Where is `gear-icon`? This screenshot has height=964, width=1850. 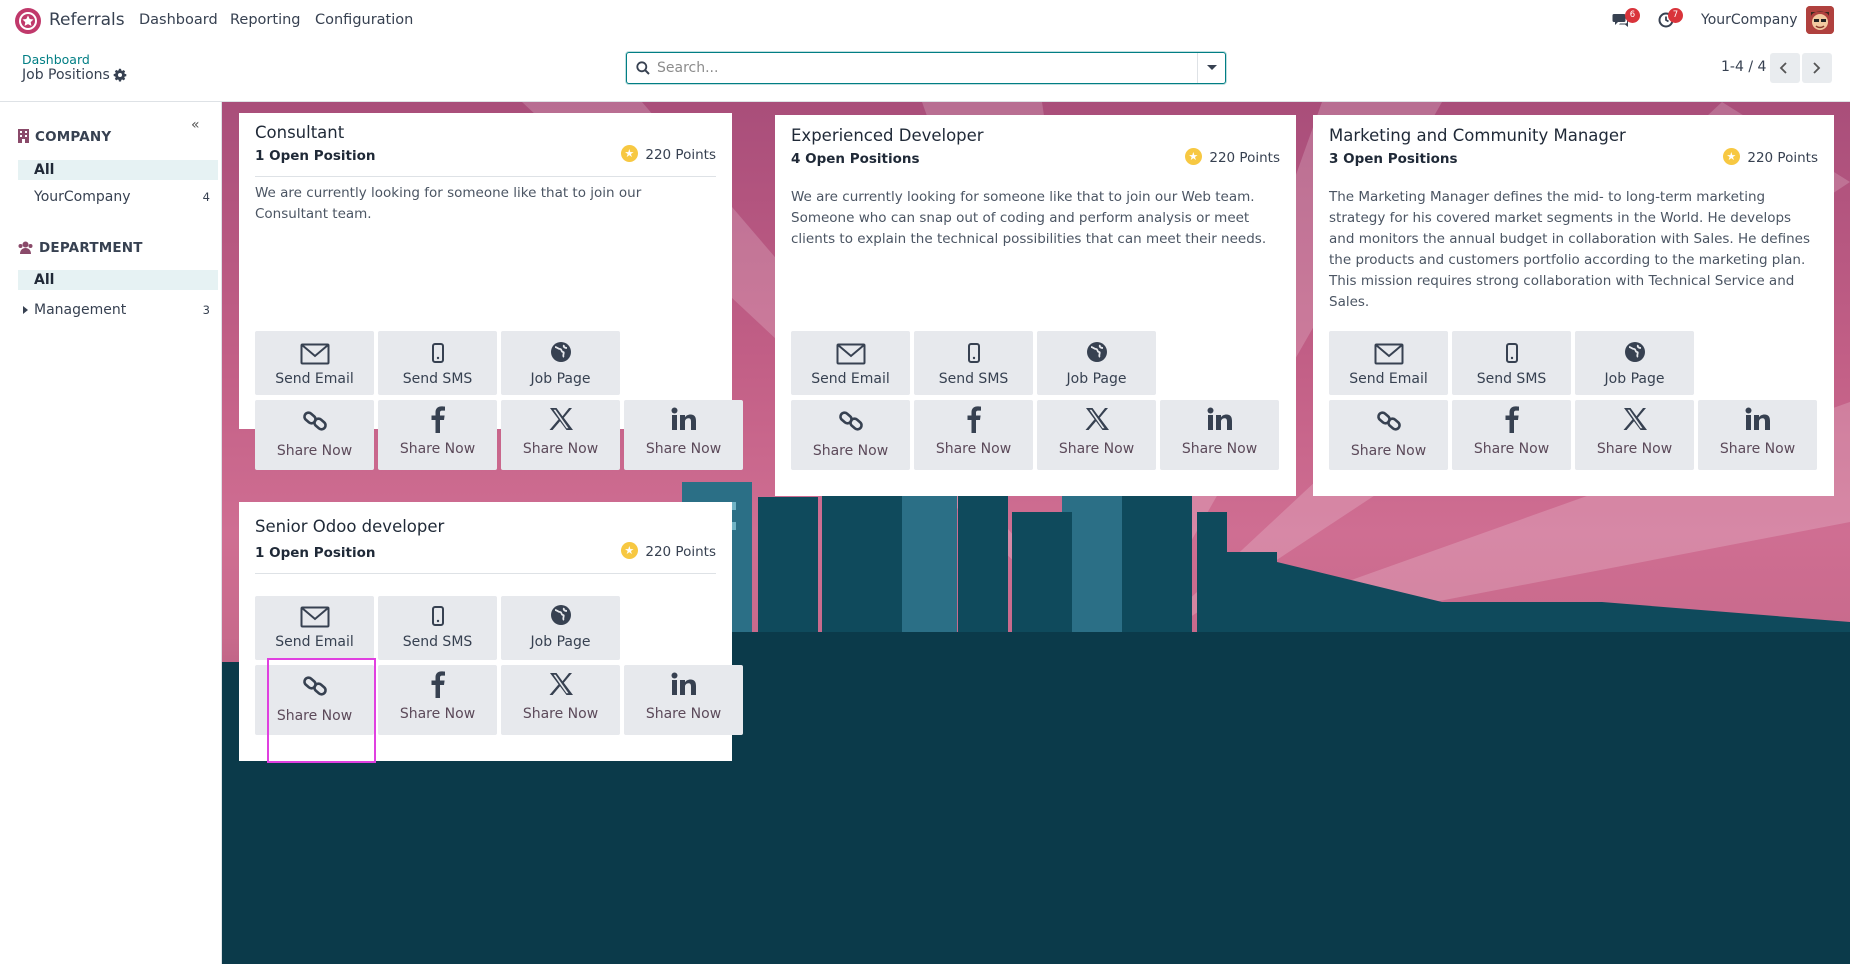
gear-icon is located at coordinates (120, 75).